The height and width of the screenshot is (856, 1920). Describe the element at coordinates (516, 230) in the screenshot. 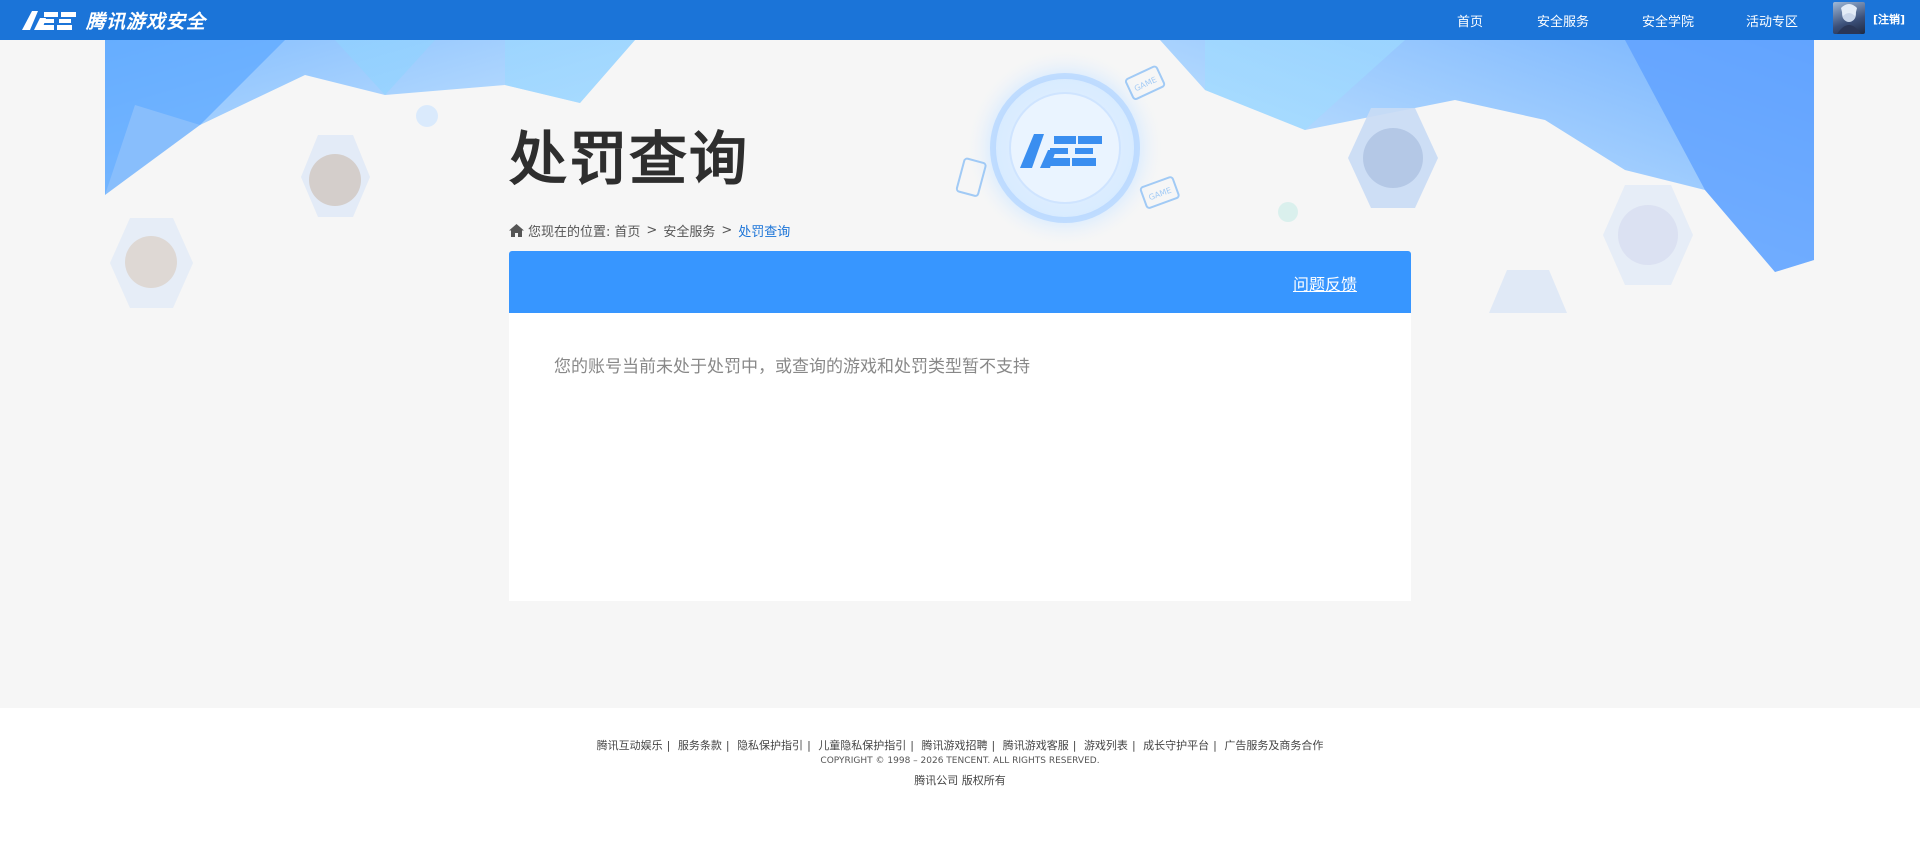

I see `home-icon` at that location.